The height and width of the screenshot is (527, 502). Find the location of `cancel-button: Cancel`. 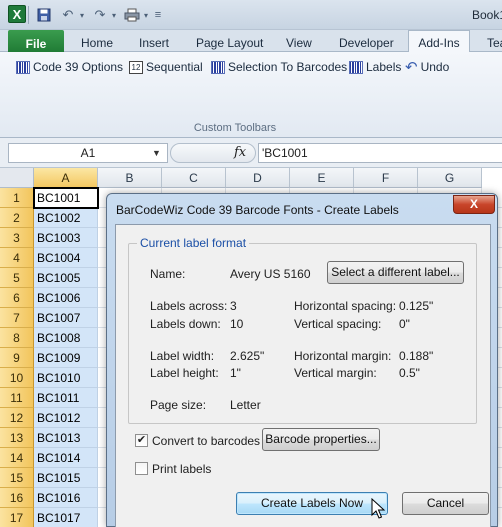

cancel-button: Cancel is located at coordinates (445, 503).